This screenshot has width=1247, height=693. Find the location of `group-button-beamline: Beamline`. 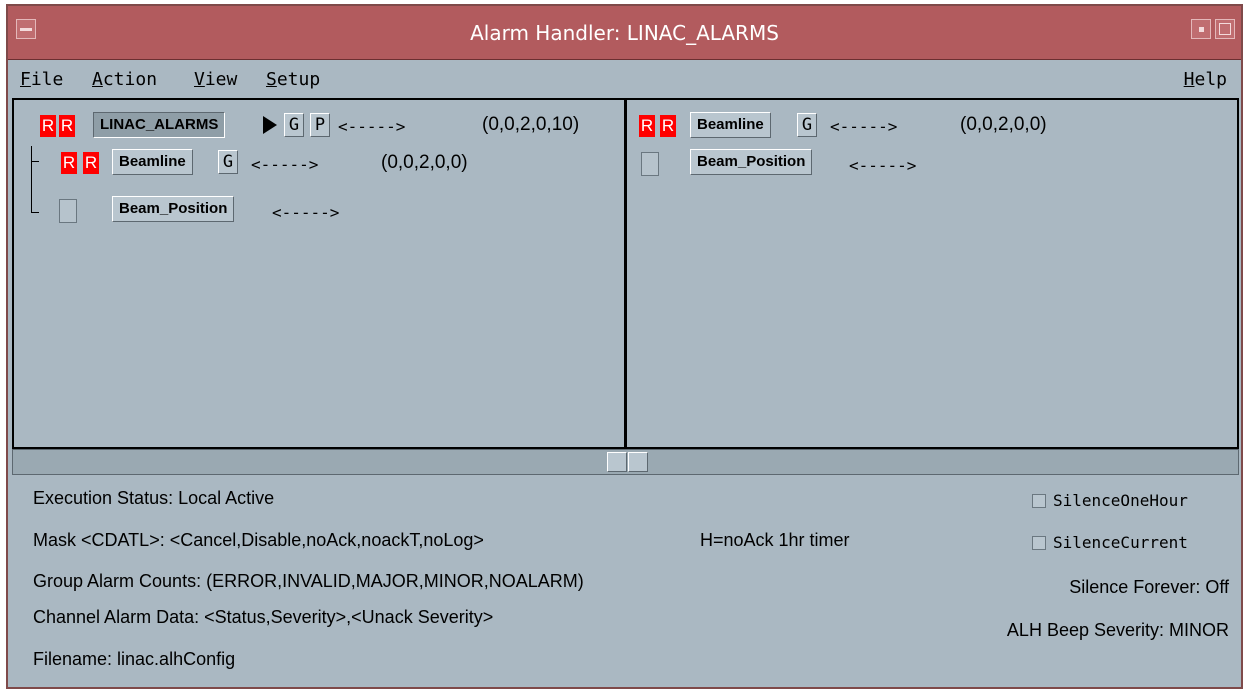

group-button-beamline: Beamline is located at coordinates (152, 162).